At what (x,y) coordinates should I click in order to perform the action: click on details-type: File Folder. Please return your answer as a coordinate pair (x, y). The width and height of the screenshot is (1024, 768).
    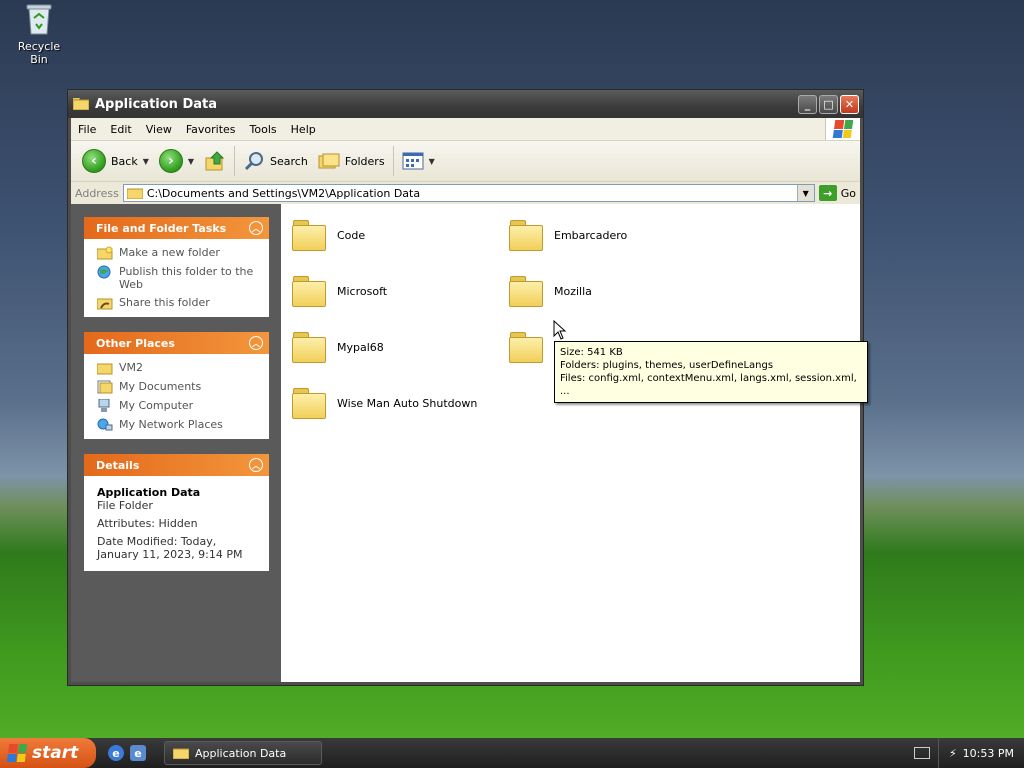
    Looking at the image, I should click on (125, 505).